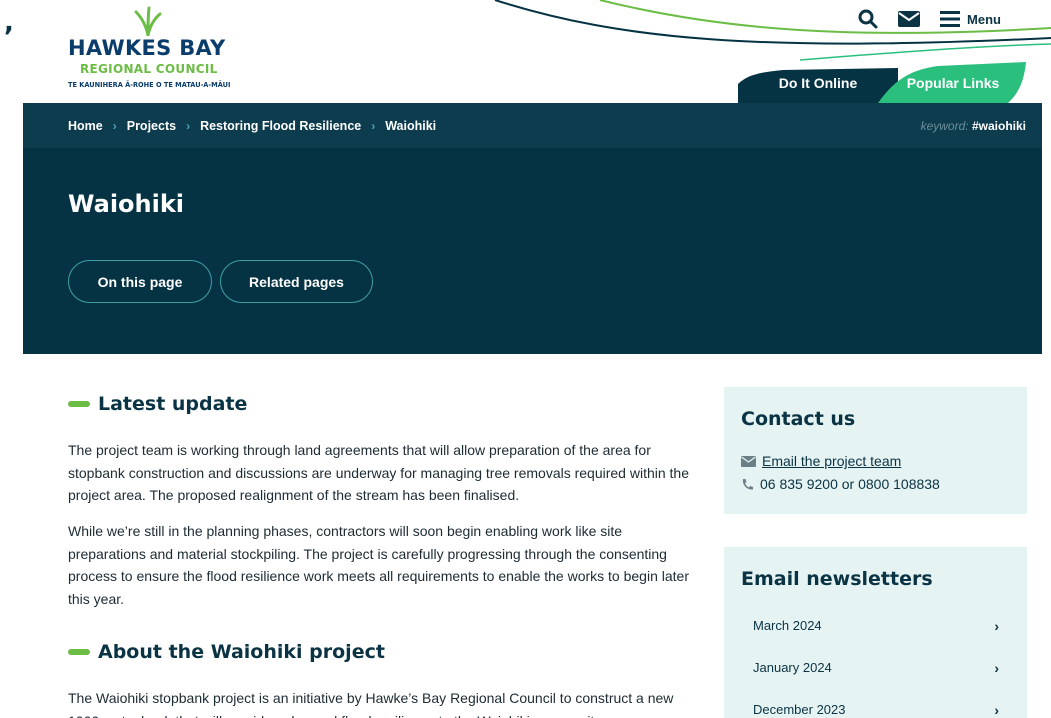  I want to click on tab-do-it-online: Do It Online, so click(818, 82).